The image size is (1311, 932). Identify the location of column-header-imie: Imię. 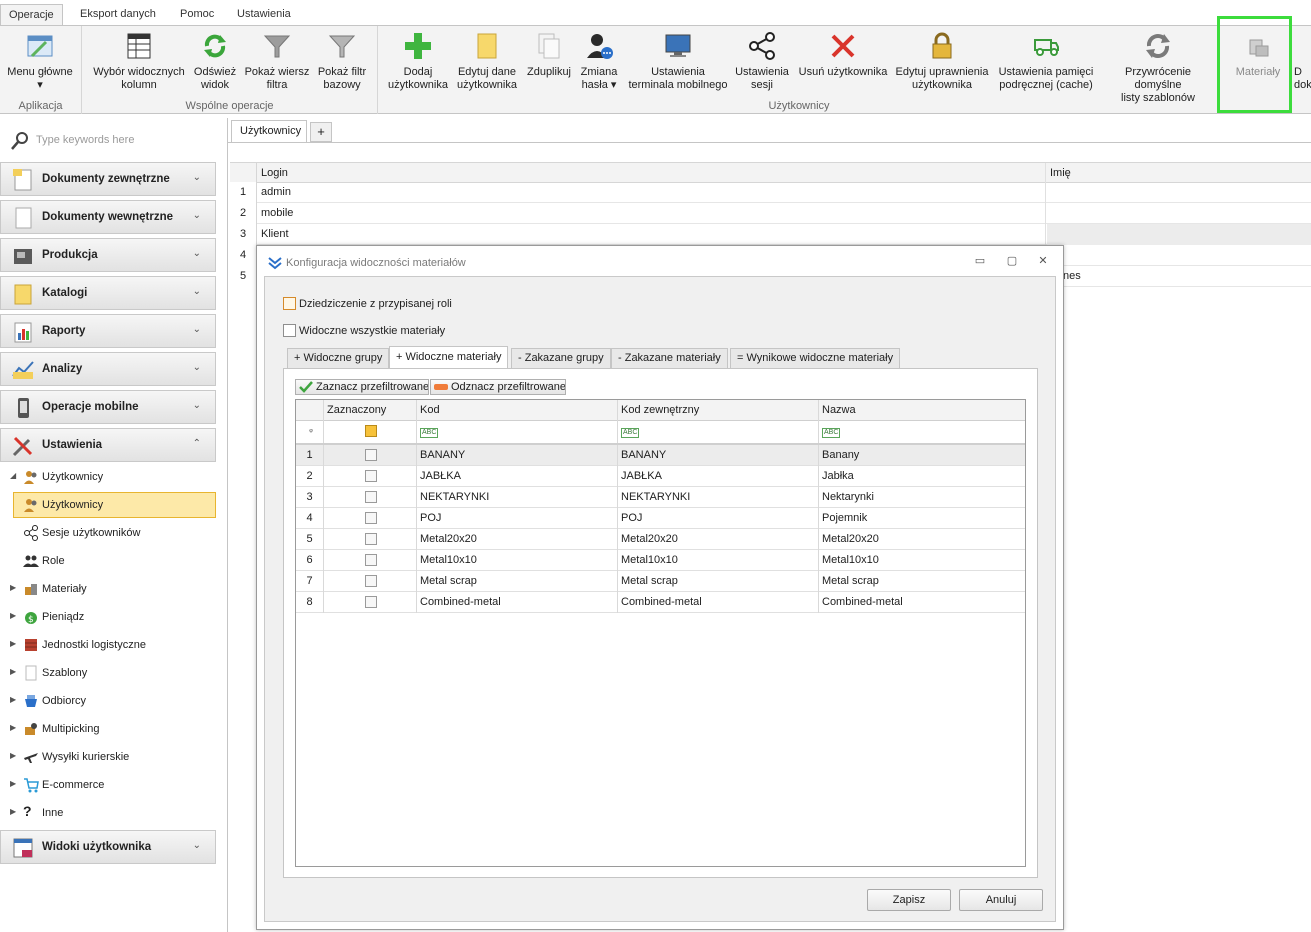
(1179, 173).